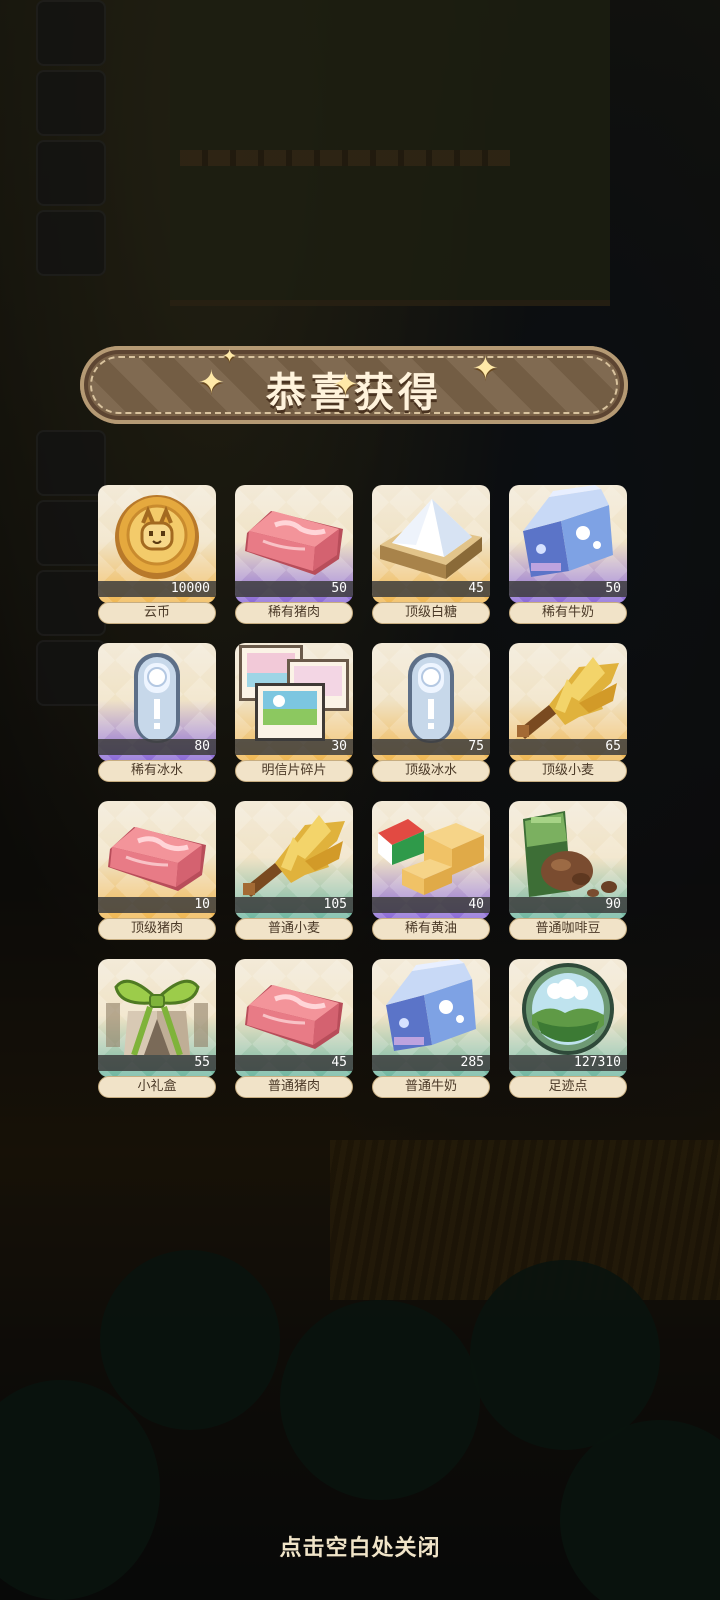 Image resolution: width=720 pixels, height=1600 pixels. Describe the element at coordinates (431, 851) in the screenshot. I see `butter-icon` at that location.